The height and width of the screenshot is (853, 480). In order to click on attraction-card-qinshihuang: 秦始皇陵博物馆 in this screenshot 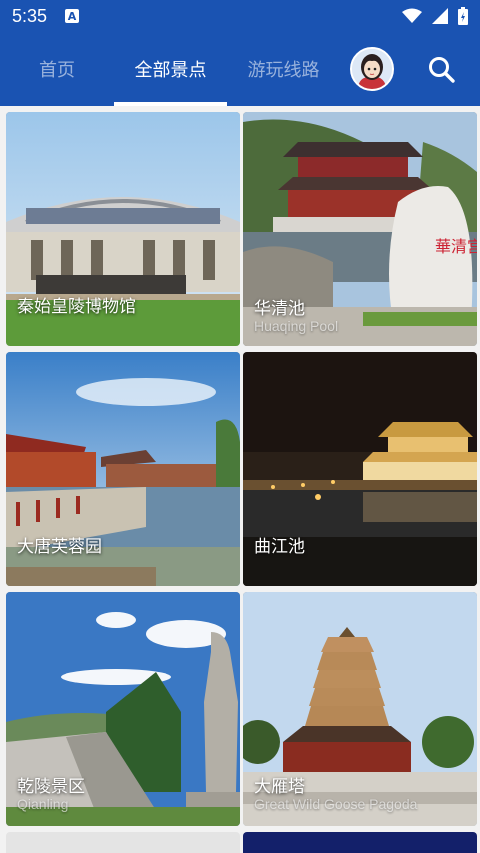, I will do `click(123, 229)`.